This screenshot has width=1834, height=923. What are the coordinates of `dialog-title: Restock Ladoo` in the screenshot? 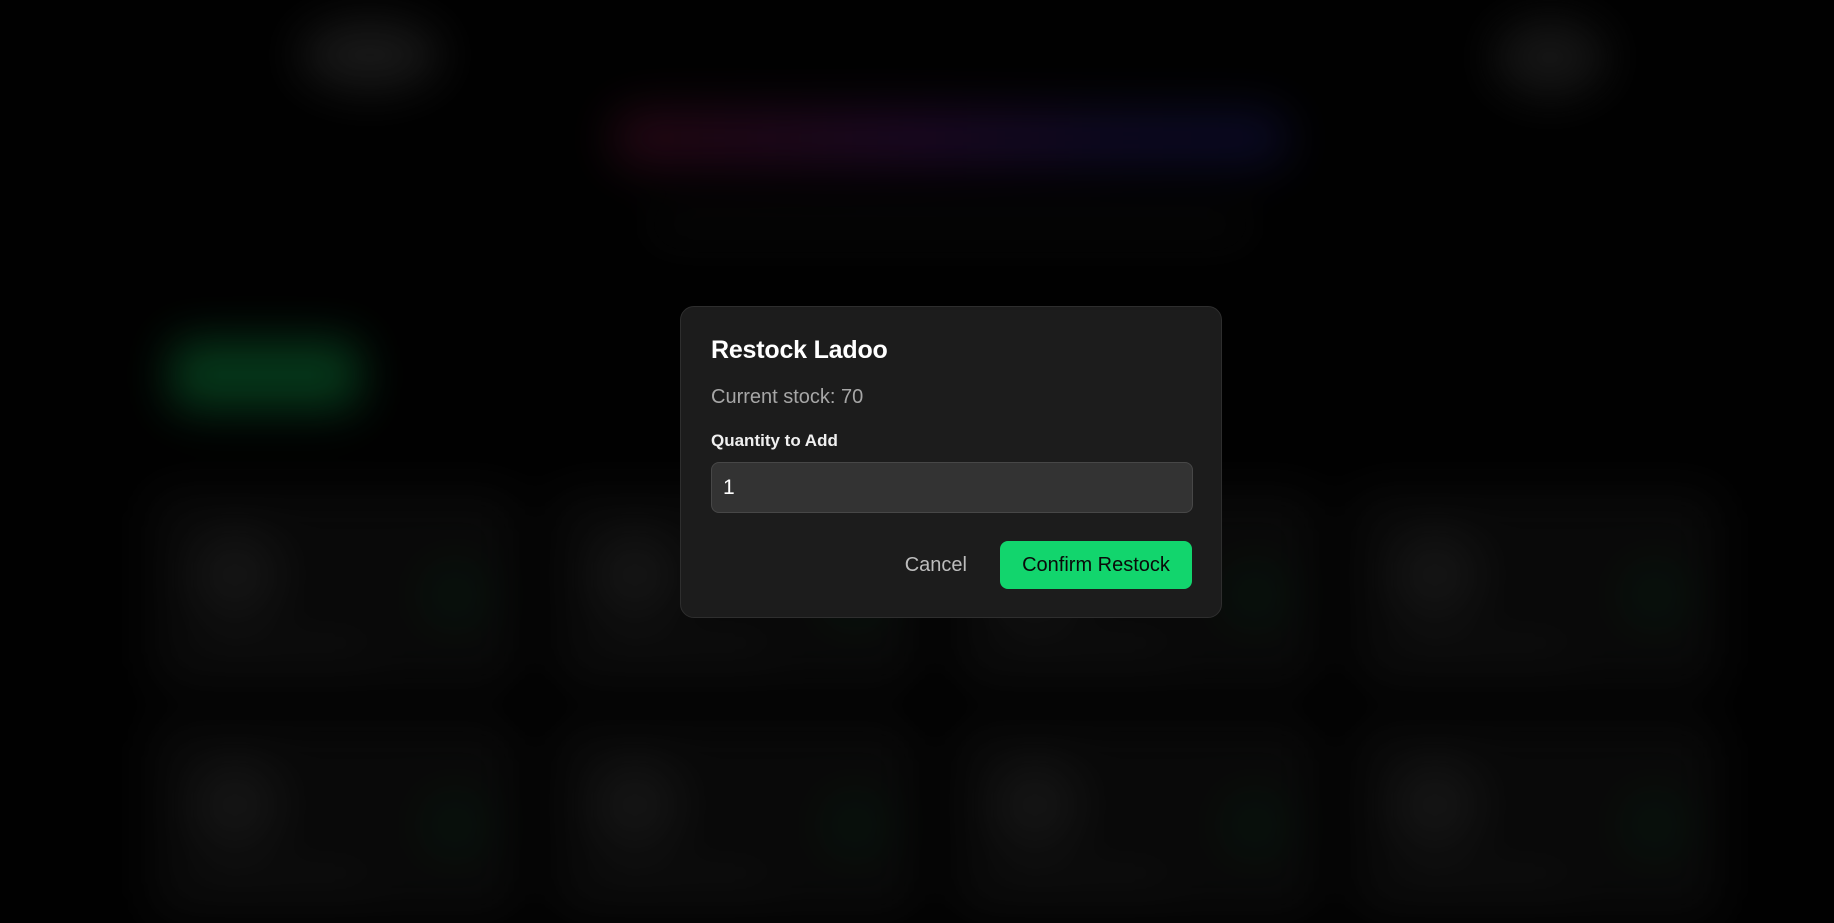 It's located at (799, 350).